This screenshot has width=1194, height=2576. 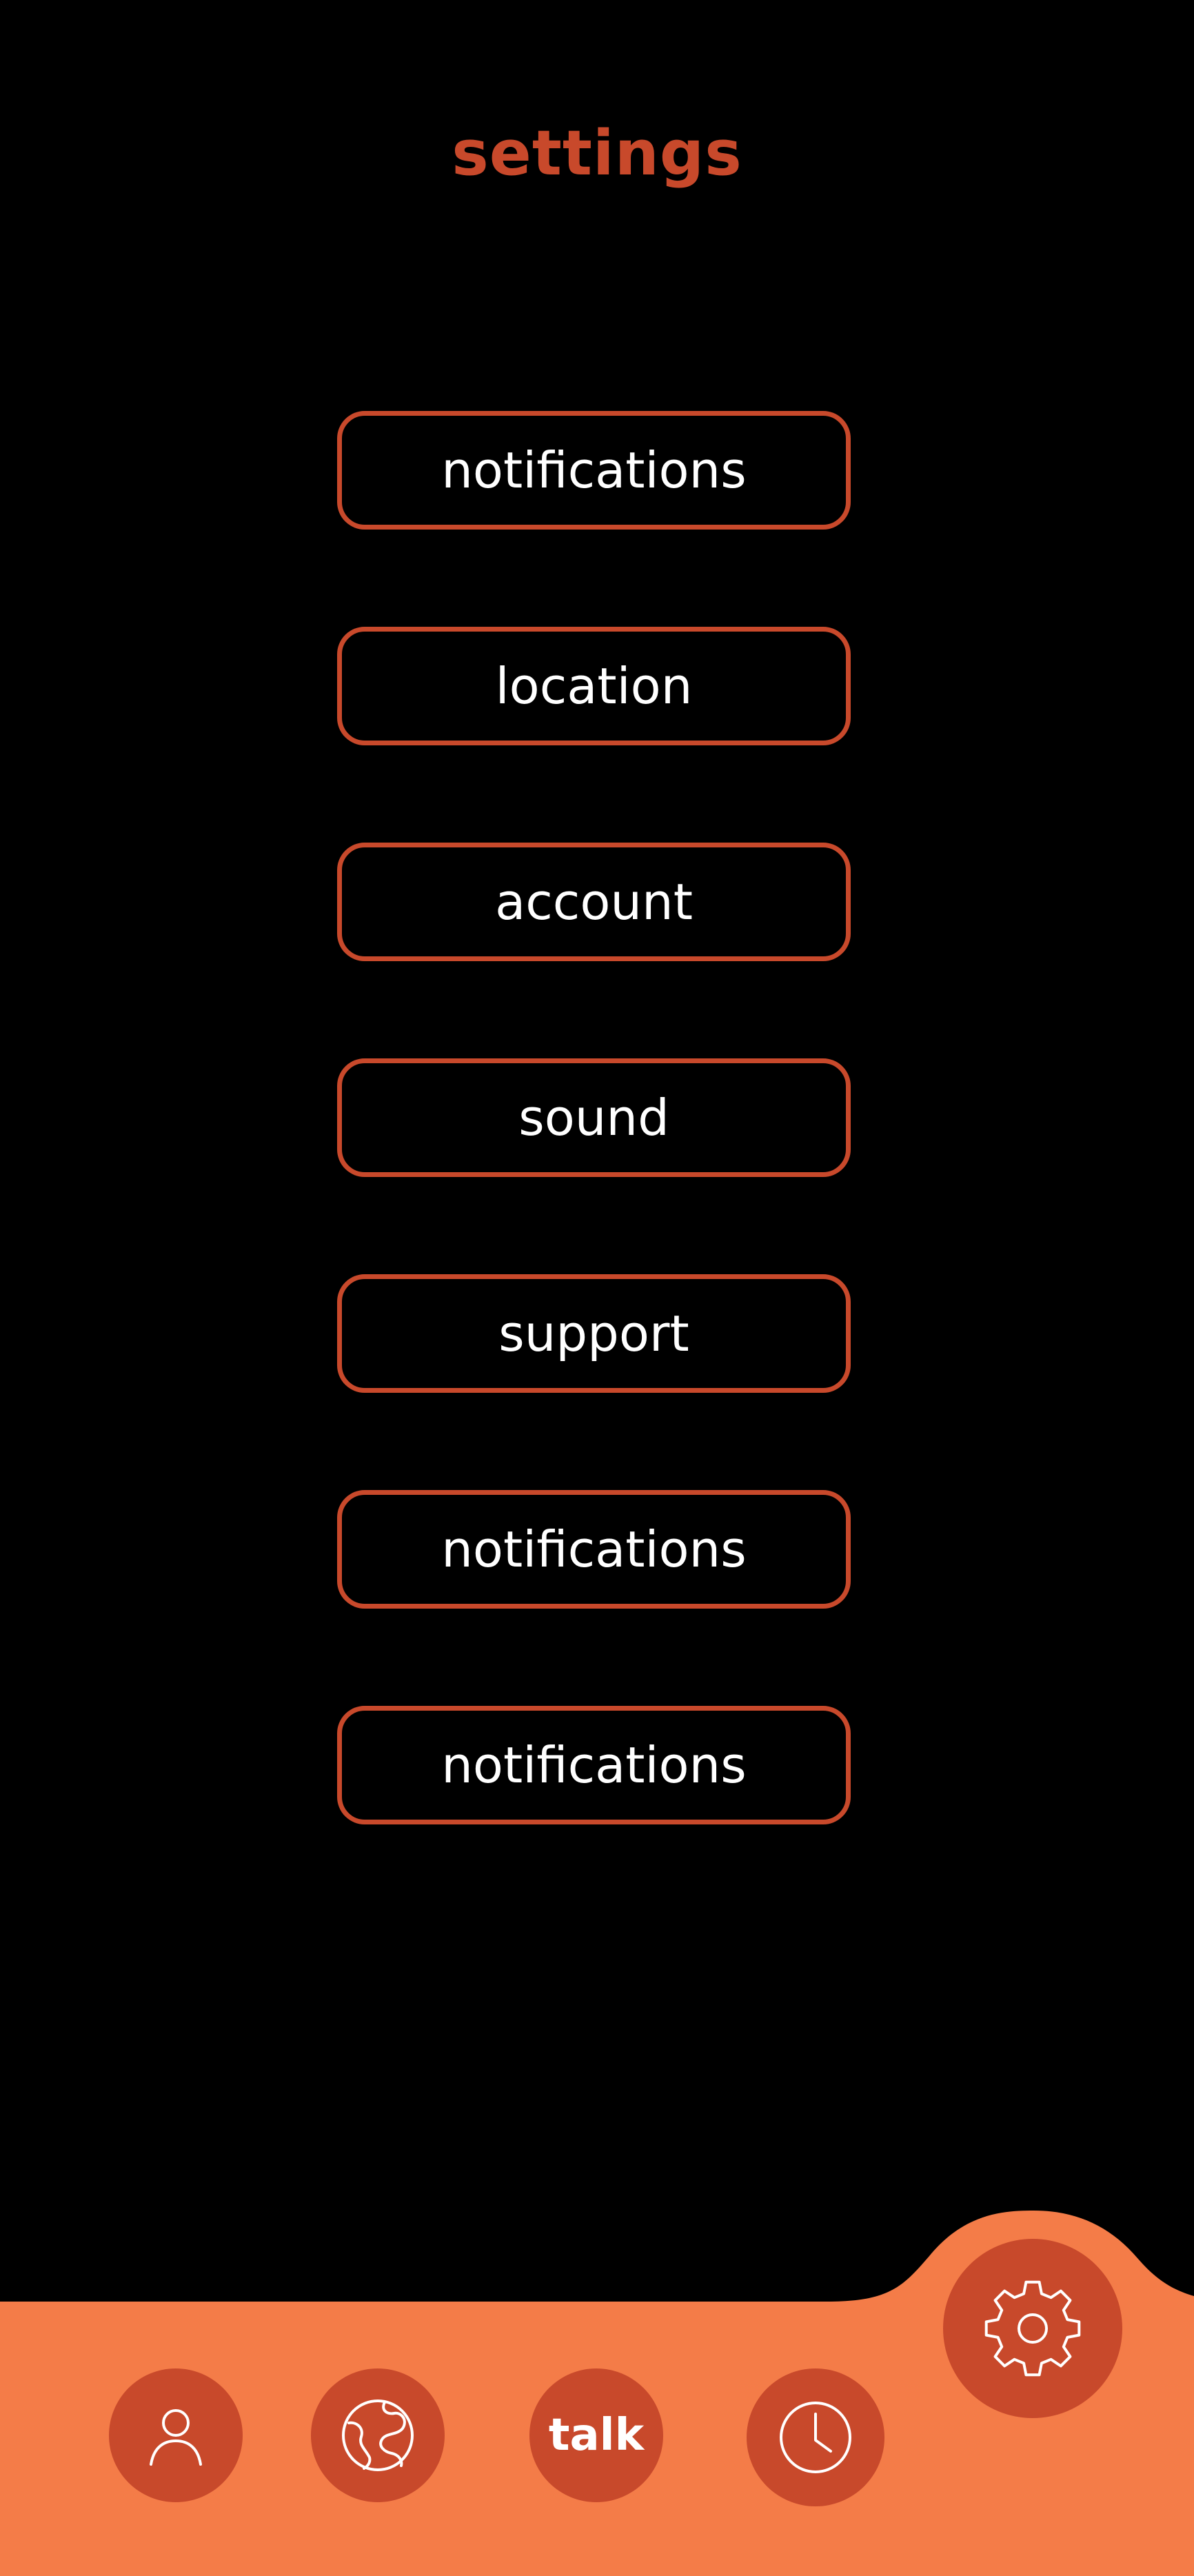 I want to click on tab-talk: talk, so click(x=596, y=2435).